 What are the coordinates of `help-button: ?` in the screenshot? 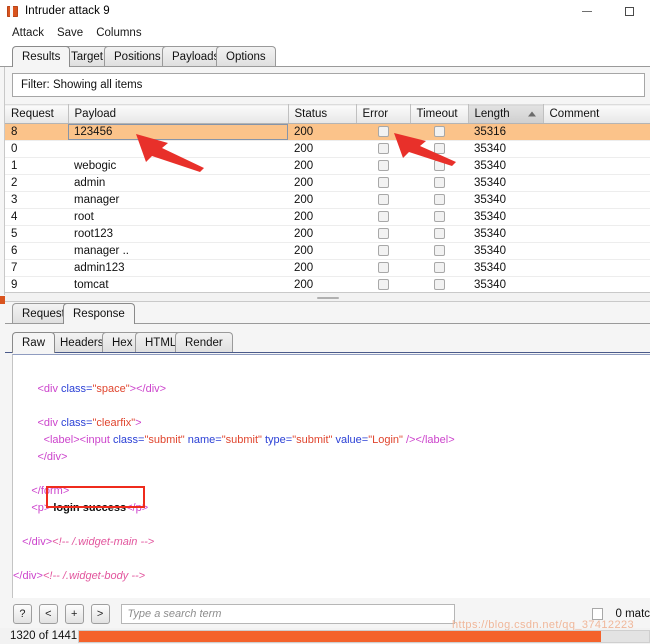 It's located at (22, 614).